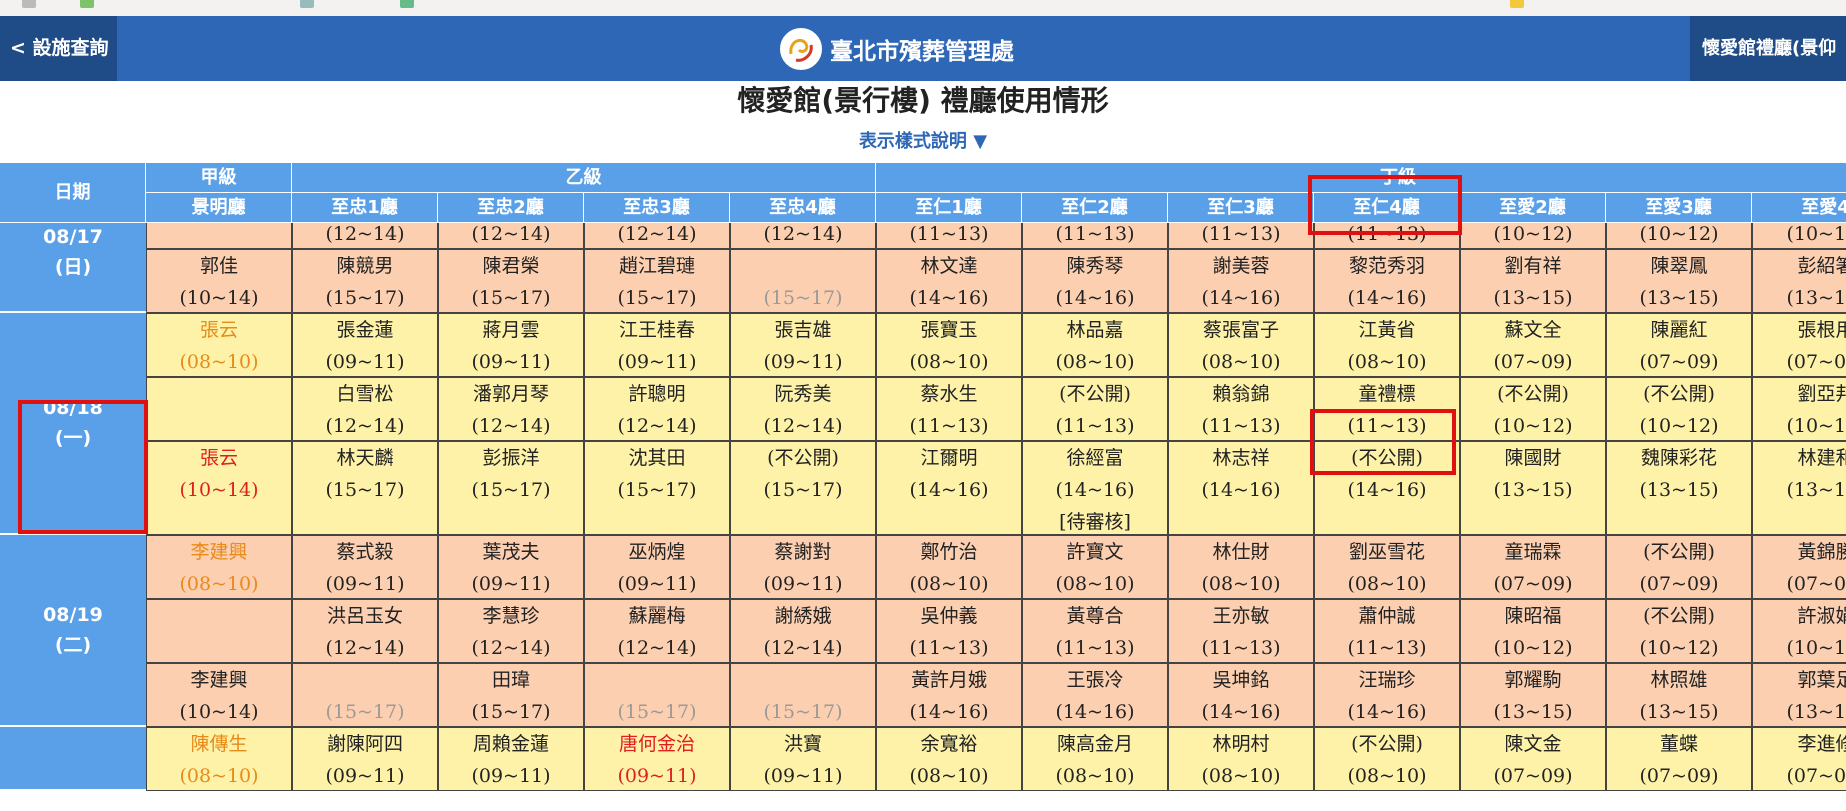 The height and width of the screenshot is (811, 1846). What do you see at coordinates (803, 409) in the screenshot?
I see `hall-slot: 阮秀美 (12~14)` at bounding box center [803, 409].